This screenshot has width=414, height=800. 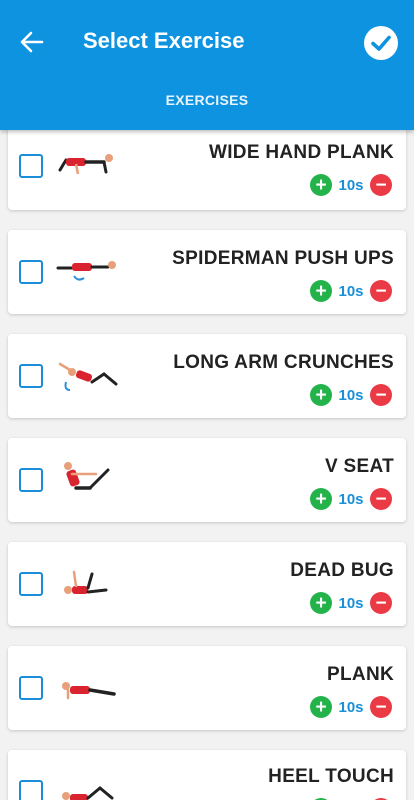 I want to click on exercise-name: DEAD BUG, so click(x=342, y=570).